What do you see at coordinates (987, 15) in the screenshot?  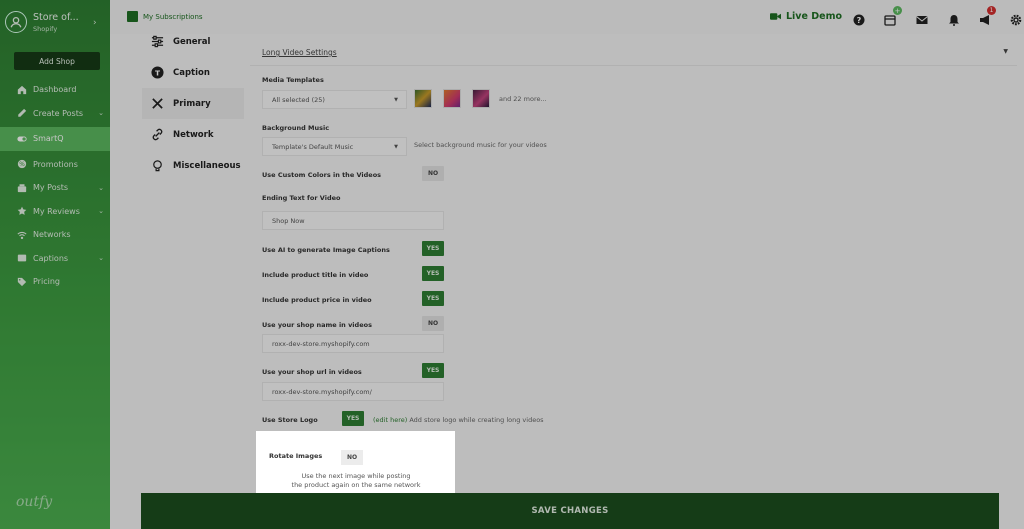 I see `megaphone-icon: 1` at bounding box center [987, 15].